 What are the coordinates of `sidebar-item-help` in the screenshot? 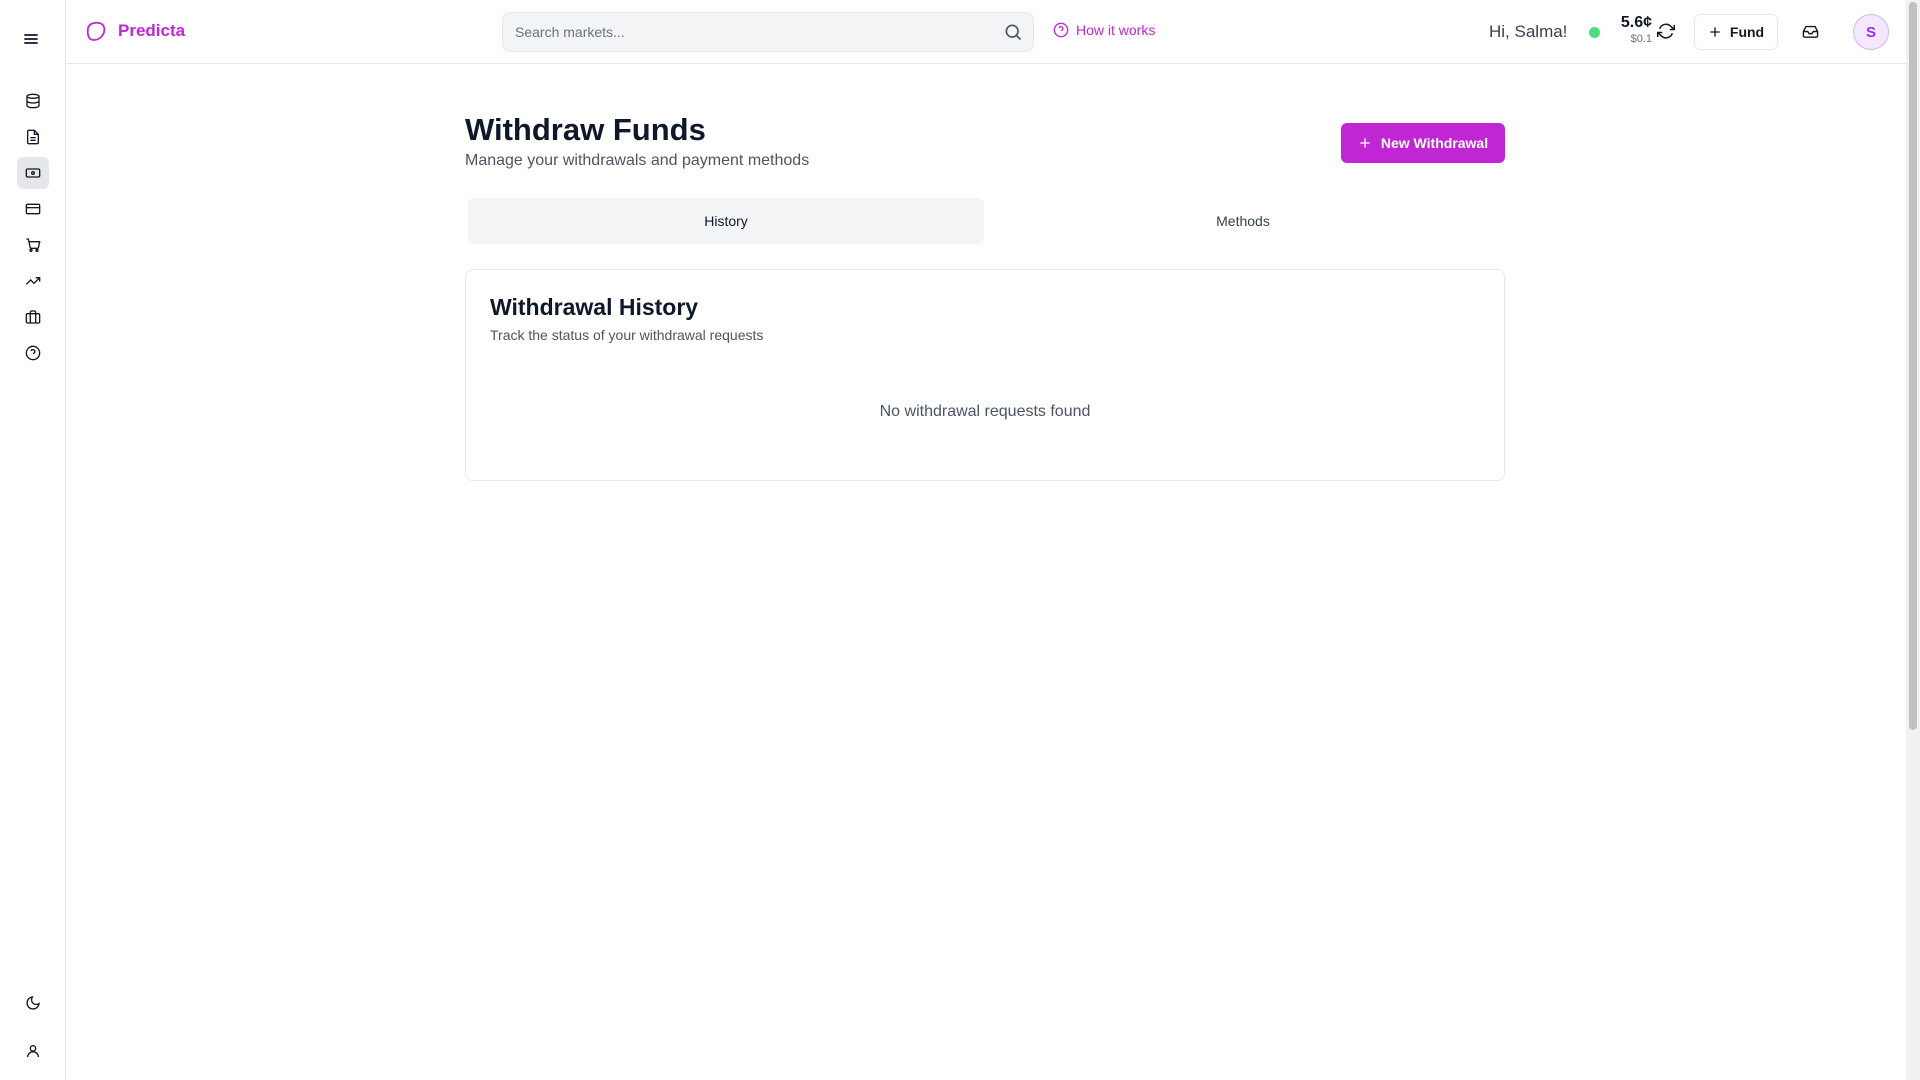 It's located at (33, 353).